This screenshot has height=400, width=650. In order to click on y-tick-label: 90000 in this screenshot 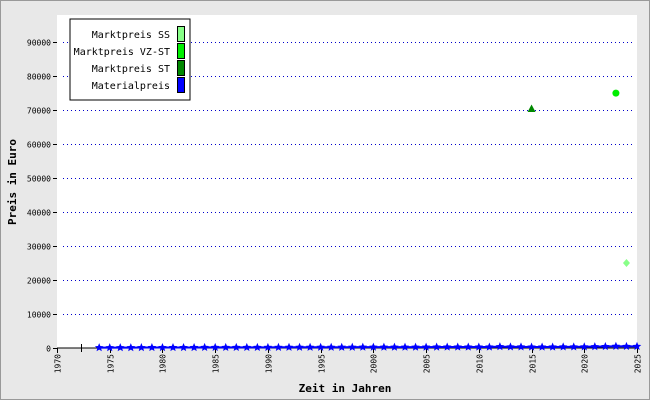, I will do `click(39, 43)`.